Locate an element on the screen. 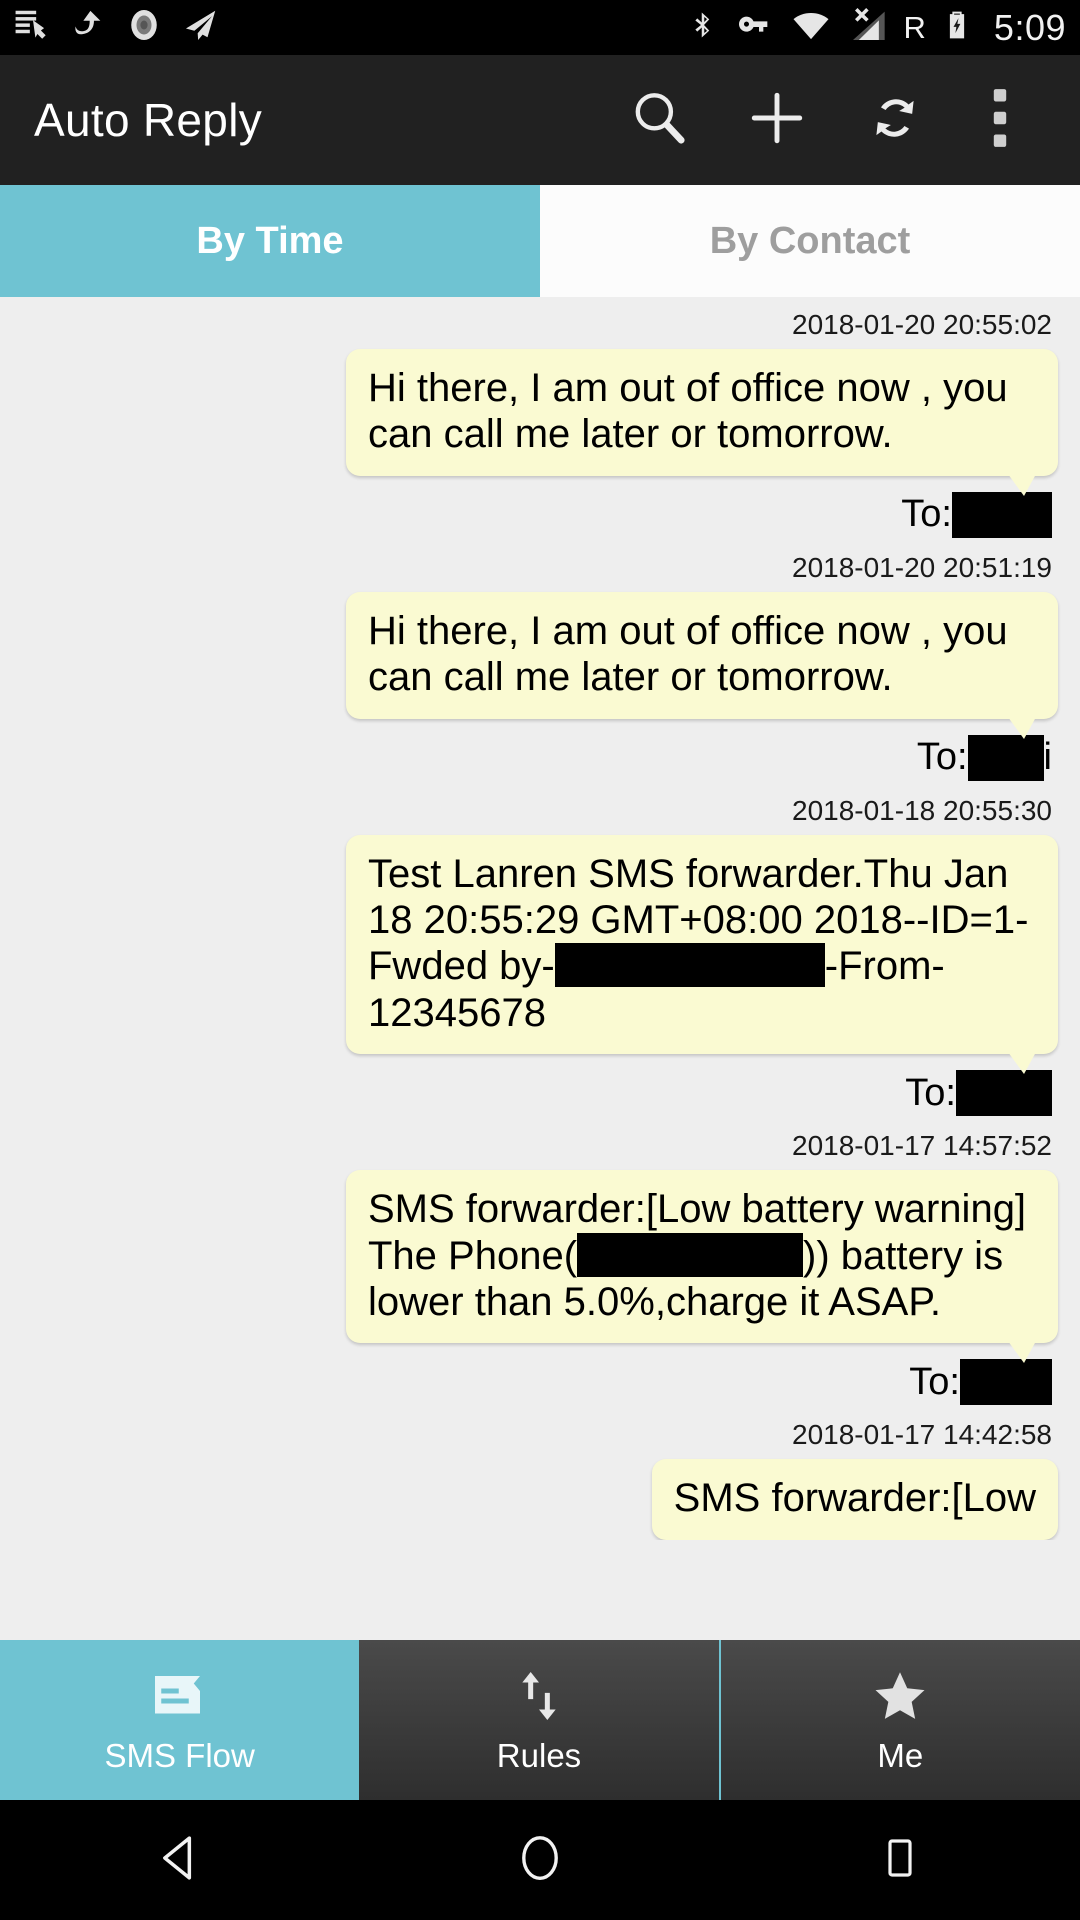 The height and width of the screenshot is (1920, 1080). star-icon is located at coordinates (900, 1696).